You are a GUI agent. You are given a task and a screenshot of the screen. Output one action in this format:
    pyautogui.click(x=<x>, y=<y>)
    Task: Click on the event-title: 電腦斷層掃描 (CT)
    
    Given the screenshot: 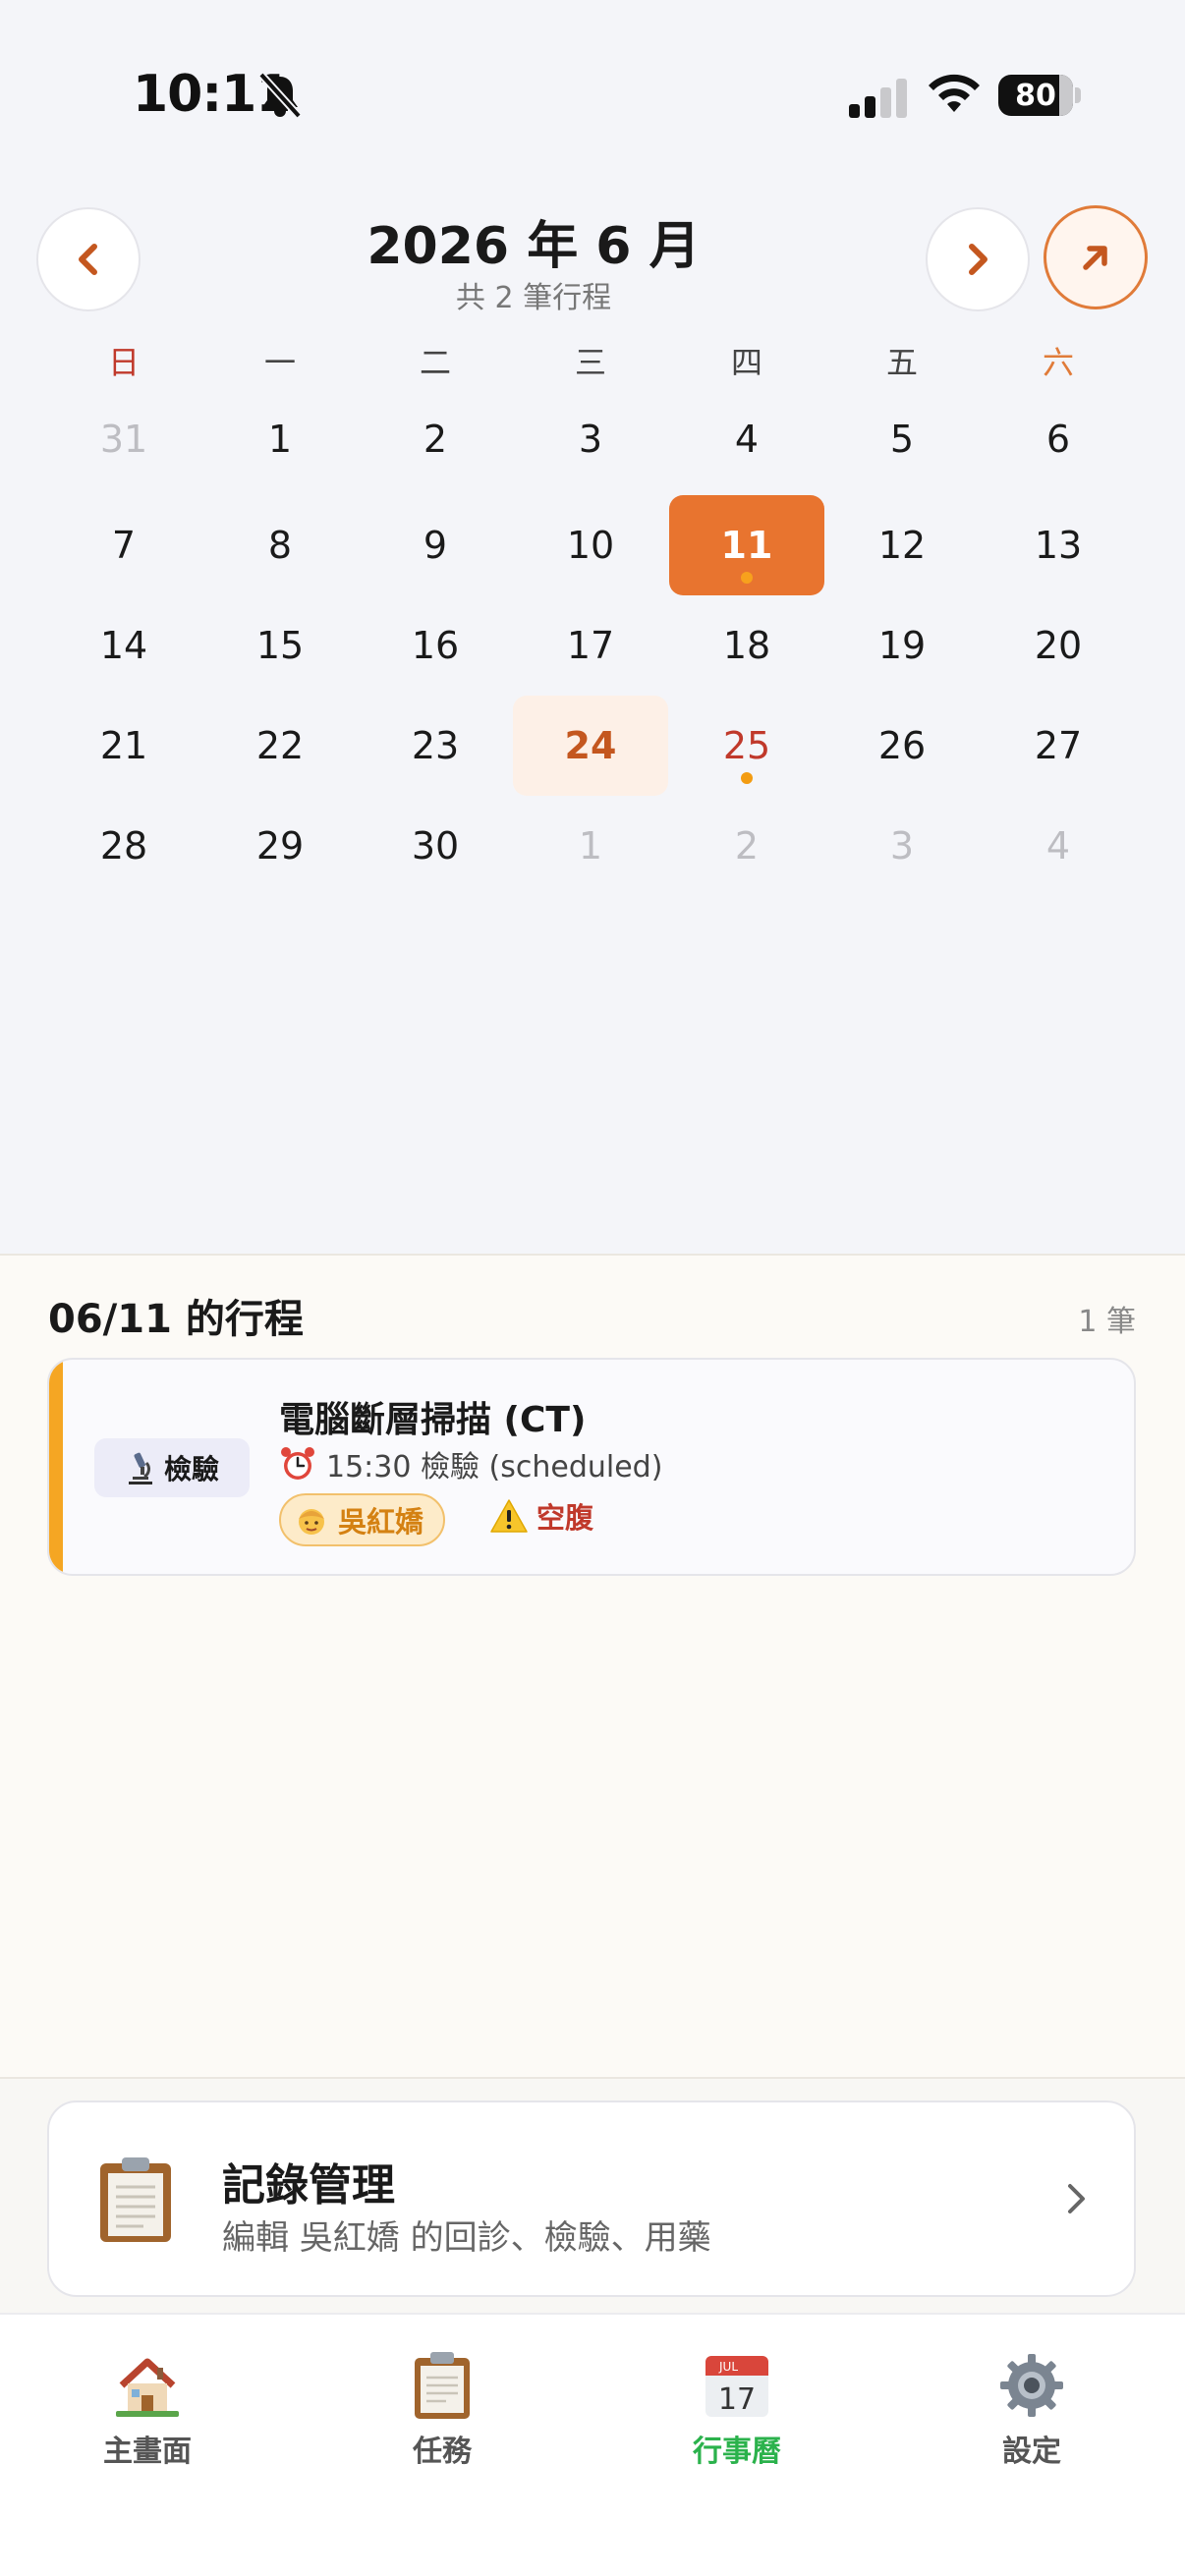 What is the action you would take?
    pyautogui.click(x=433, y=1420)
    